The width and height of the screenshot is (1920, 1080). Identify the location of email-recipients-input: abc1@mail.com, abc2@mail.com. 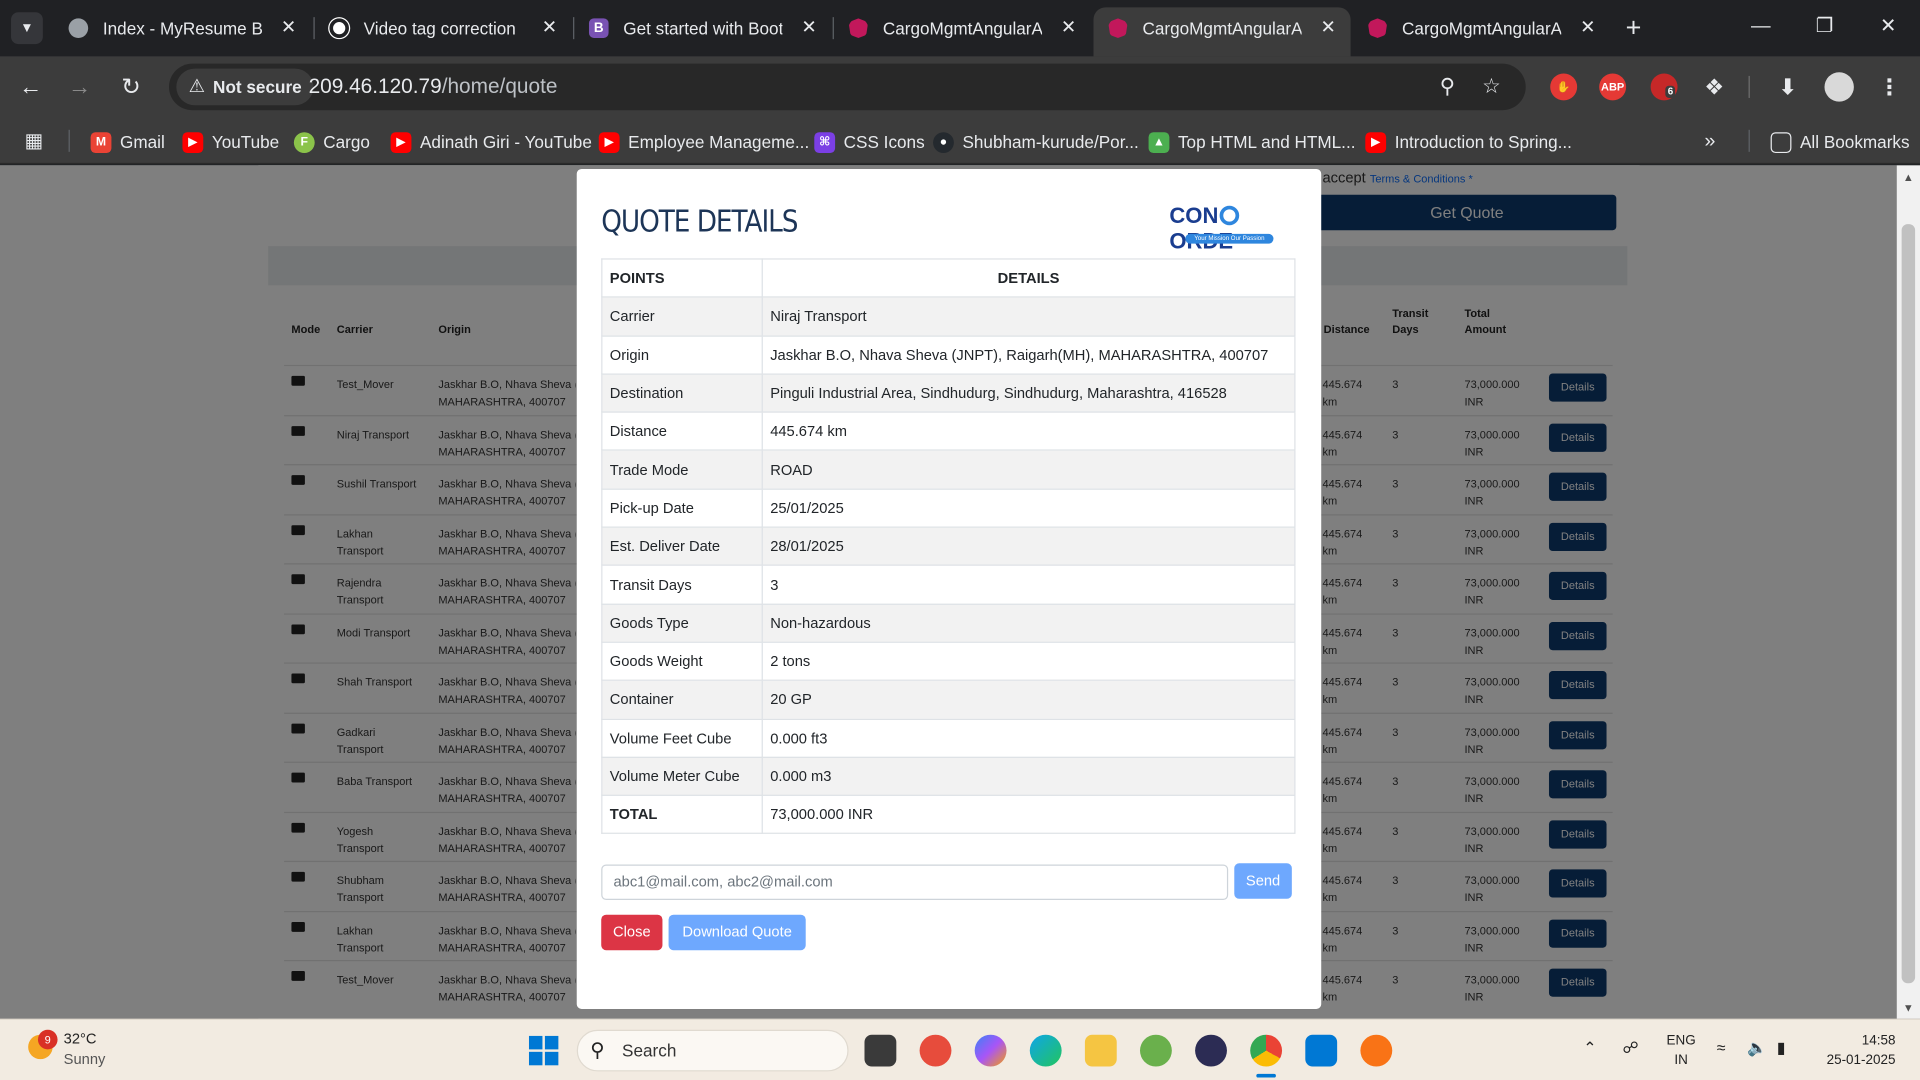
(915, 882).